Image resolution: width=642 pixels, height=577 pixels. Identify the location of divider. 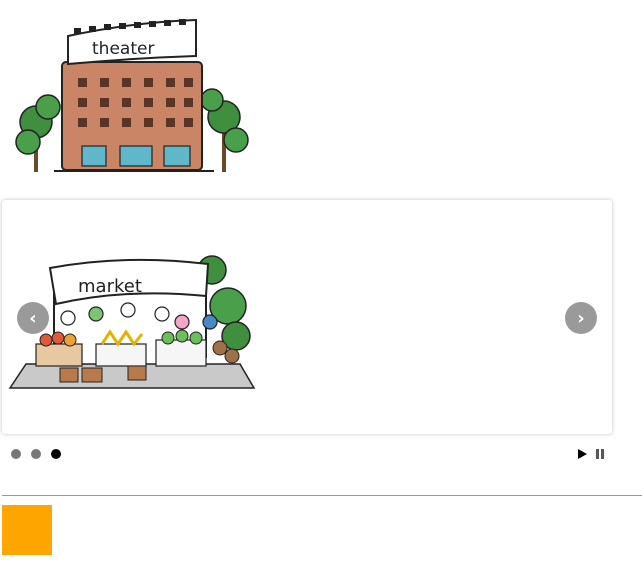
(322, 495).